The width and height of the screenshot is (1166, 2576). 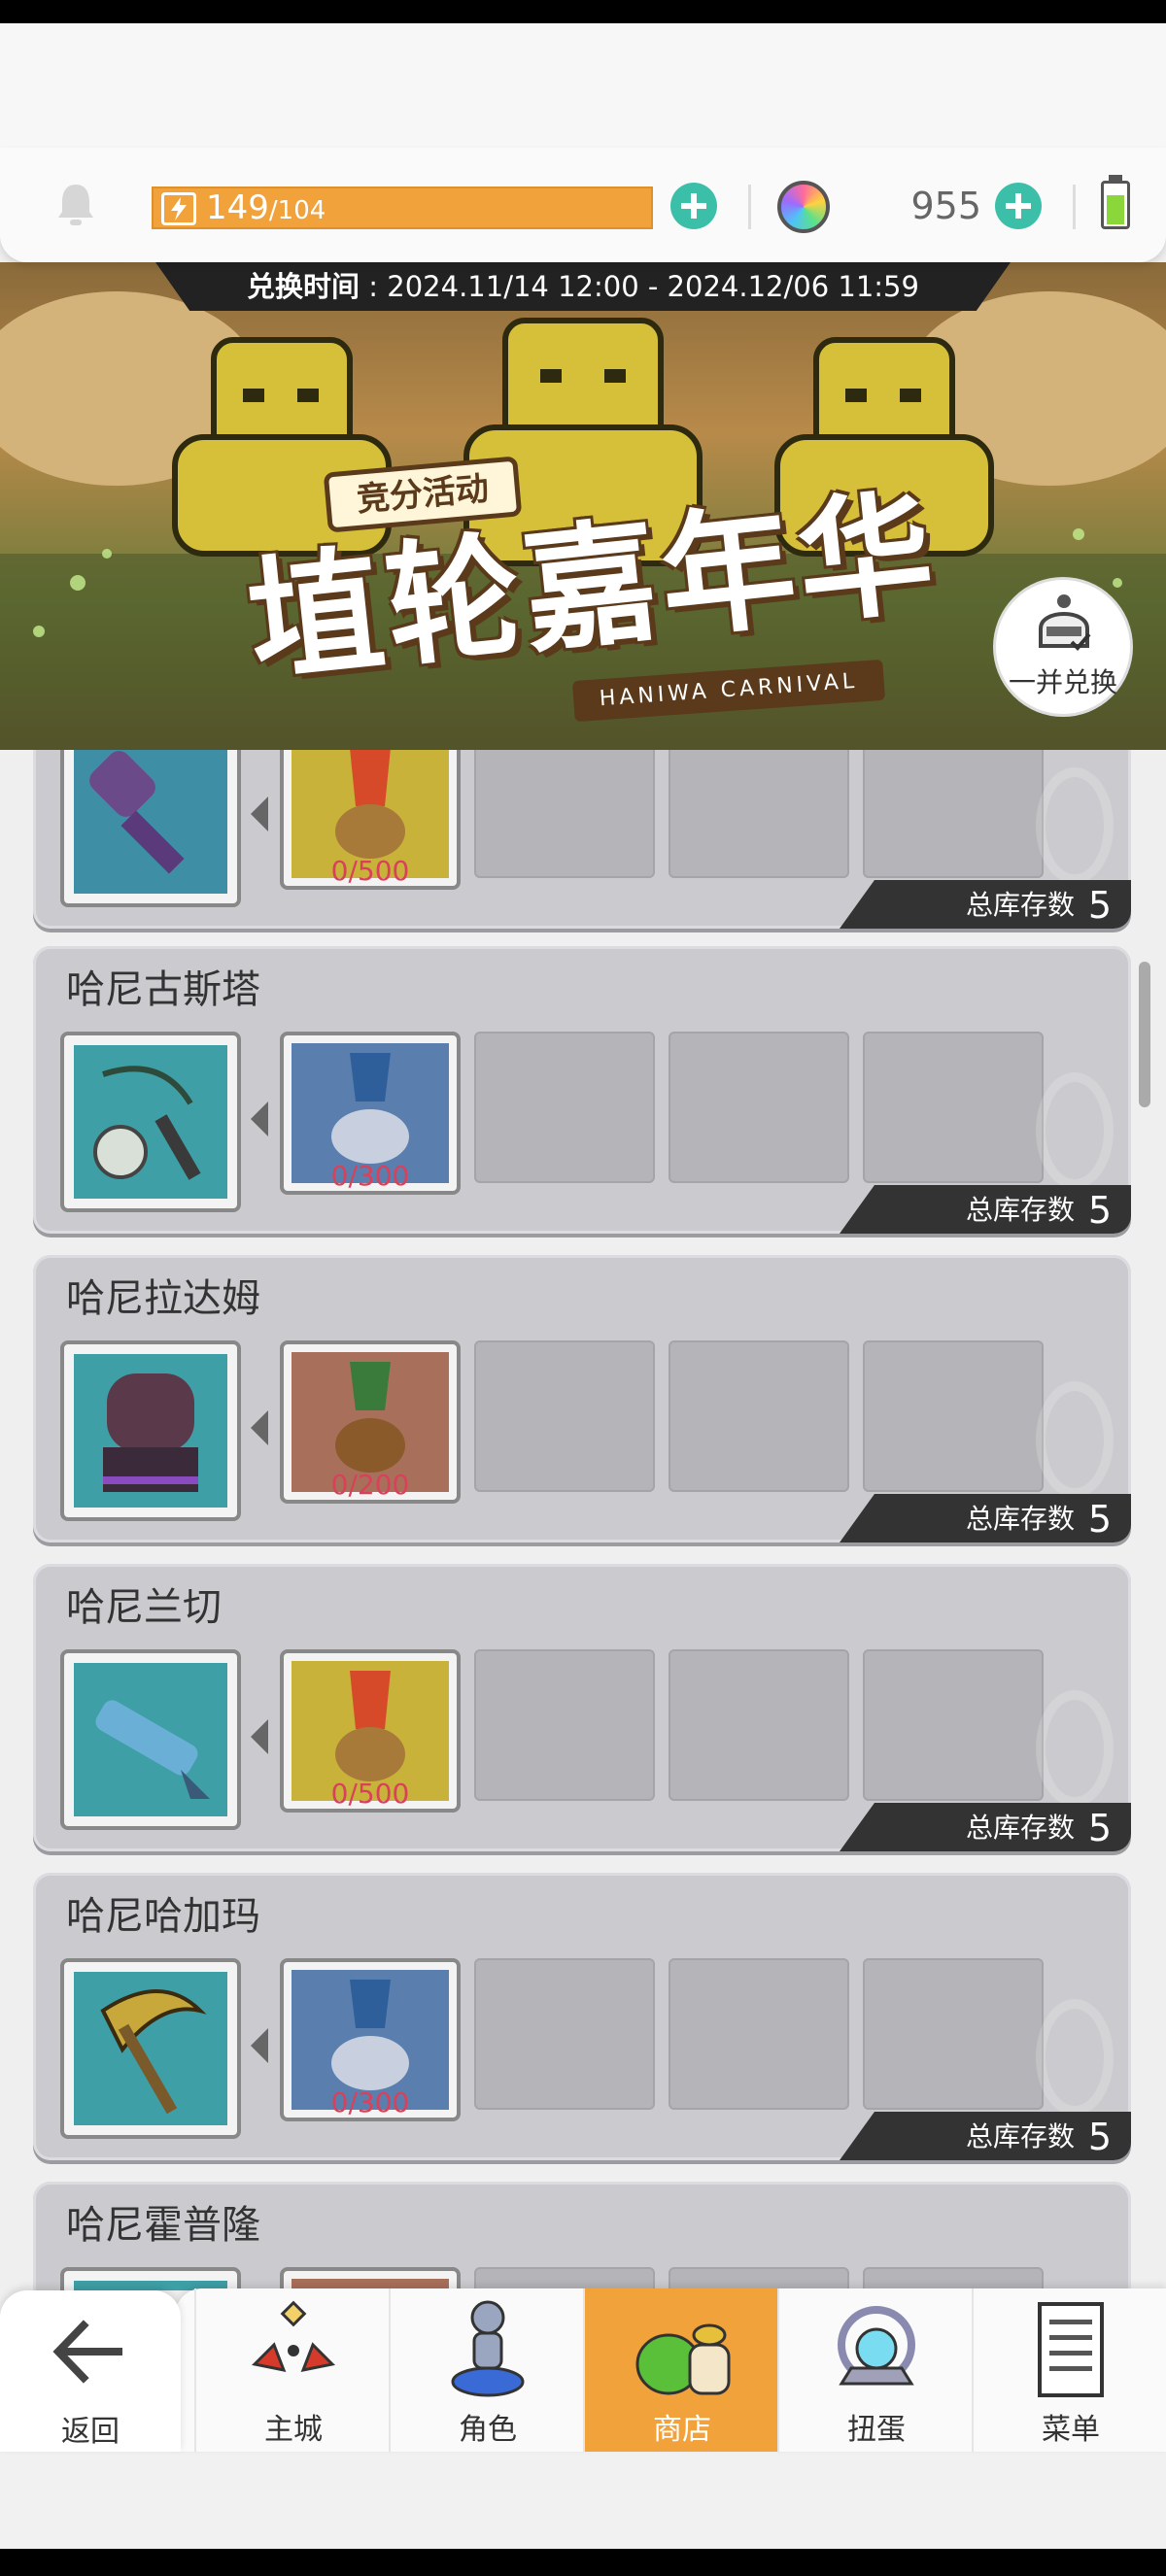 I want to click on divider, so click(x=749, y=207).